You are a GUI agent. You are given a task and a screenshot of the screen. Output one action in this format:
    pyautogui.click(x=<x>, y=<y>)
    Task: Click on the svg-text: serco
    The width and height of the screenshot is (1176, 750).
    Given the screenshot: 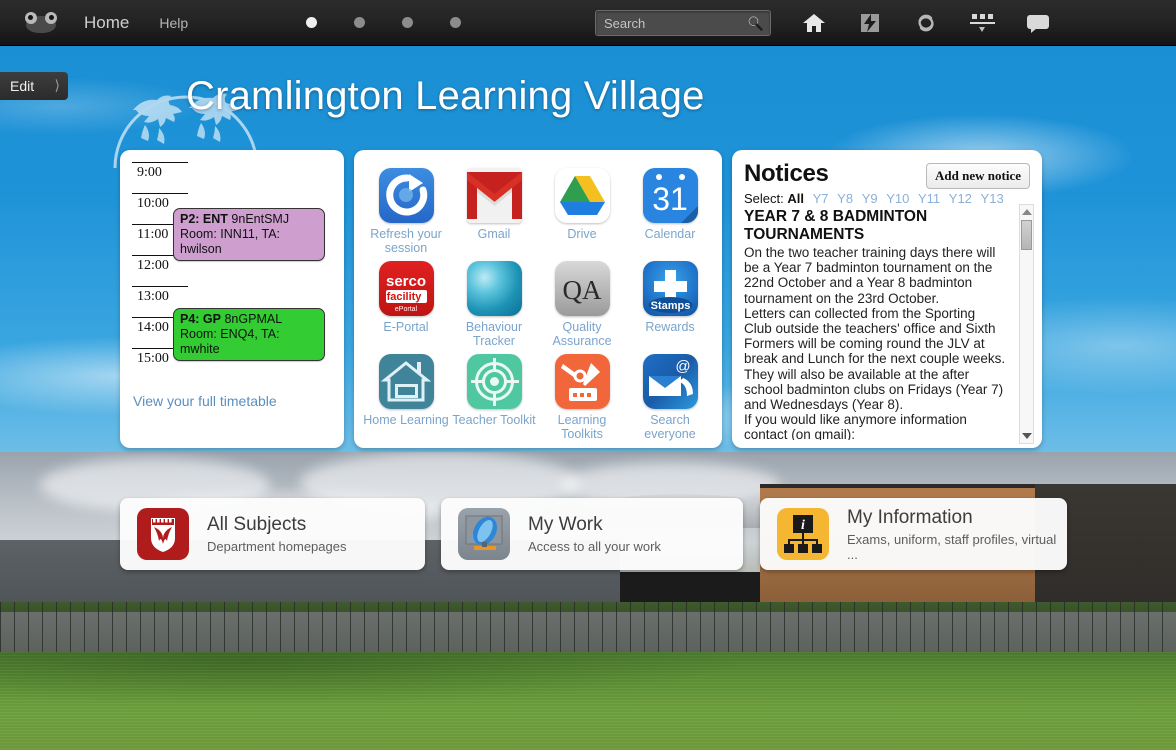 What is the action you would take?
    pyautogui.click(x=405, y=281)
    